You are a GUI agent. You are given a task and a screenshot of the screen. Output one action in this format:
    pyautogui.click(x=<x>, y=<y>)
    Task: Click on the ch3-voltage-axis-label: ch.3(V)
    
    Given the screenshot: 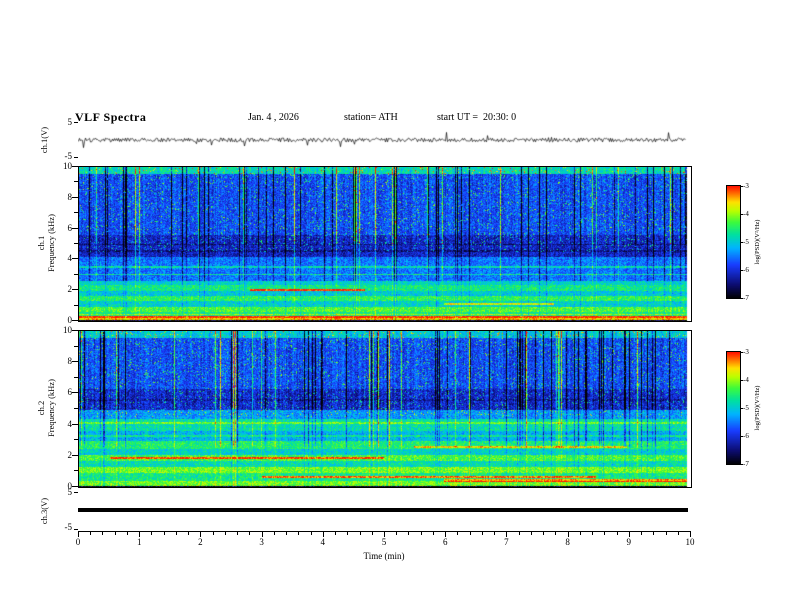 What is the action you would take?
    pyautogui.click(x=44, y=511)
    